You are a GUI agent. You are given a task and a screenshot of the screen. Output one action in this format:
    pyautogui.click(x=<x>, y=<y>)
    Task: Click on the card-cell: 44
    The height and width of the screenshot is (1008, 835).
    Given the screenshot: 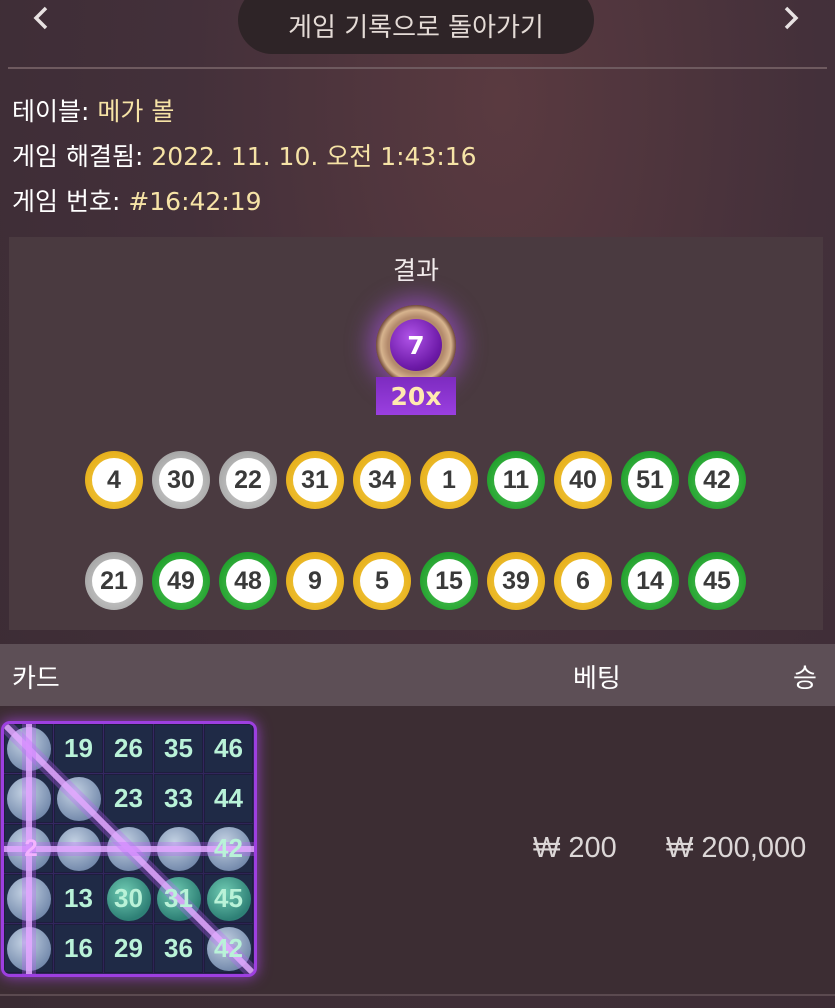 What is the action you would take?
    pyautogui.click(x=228, y=798)
    